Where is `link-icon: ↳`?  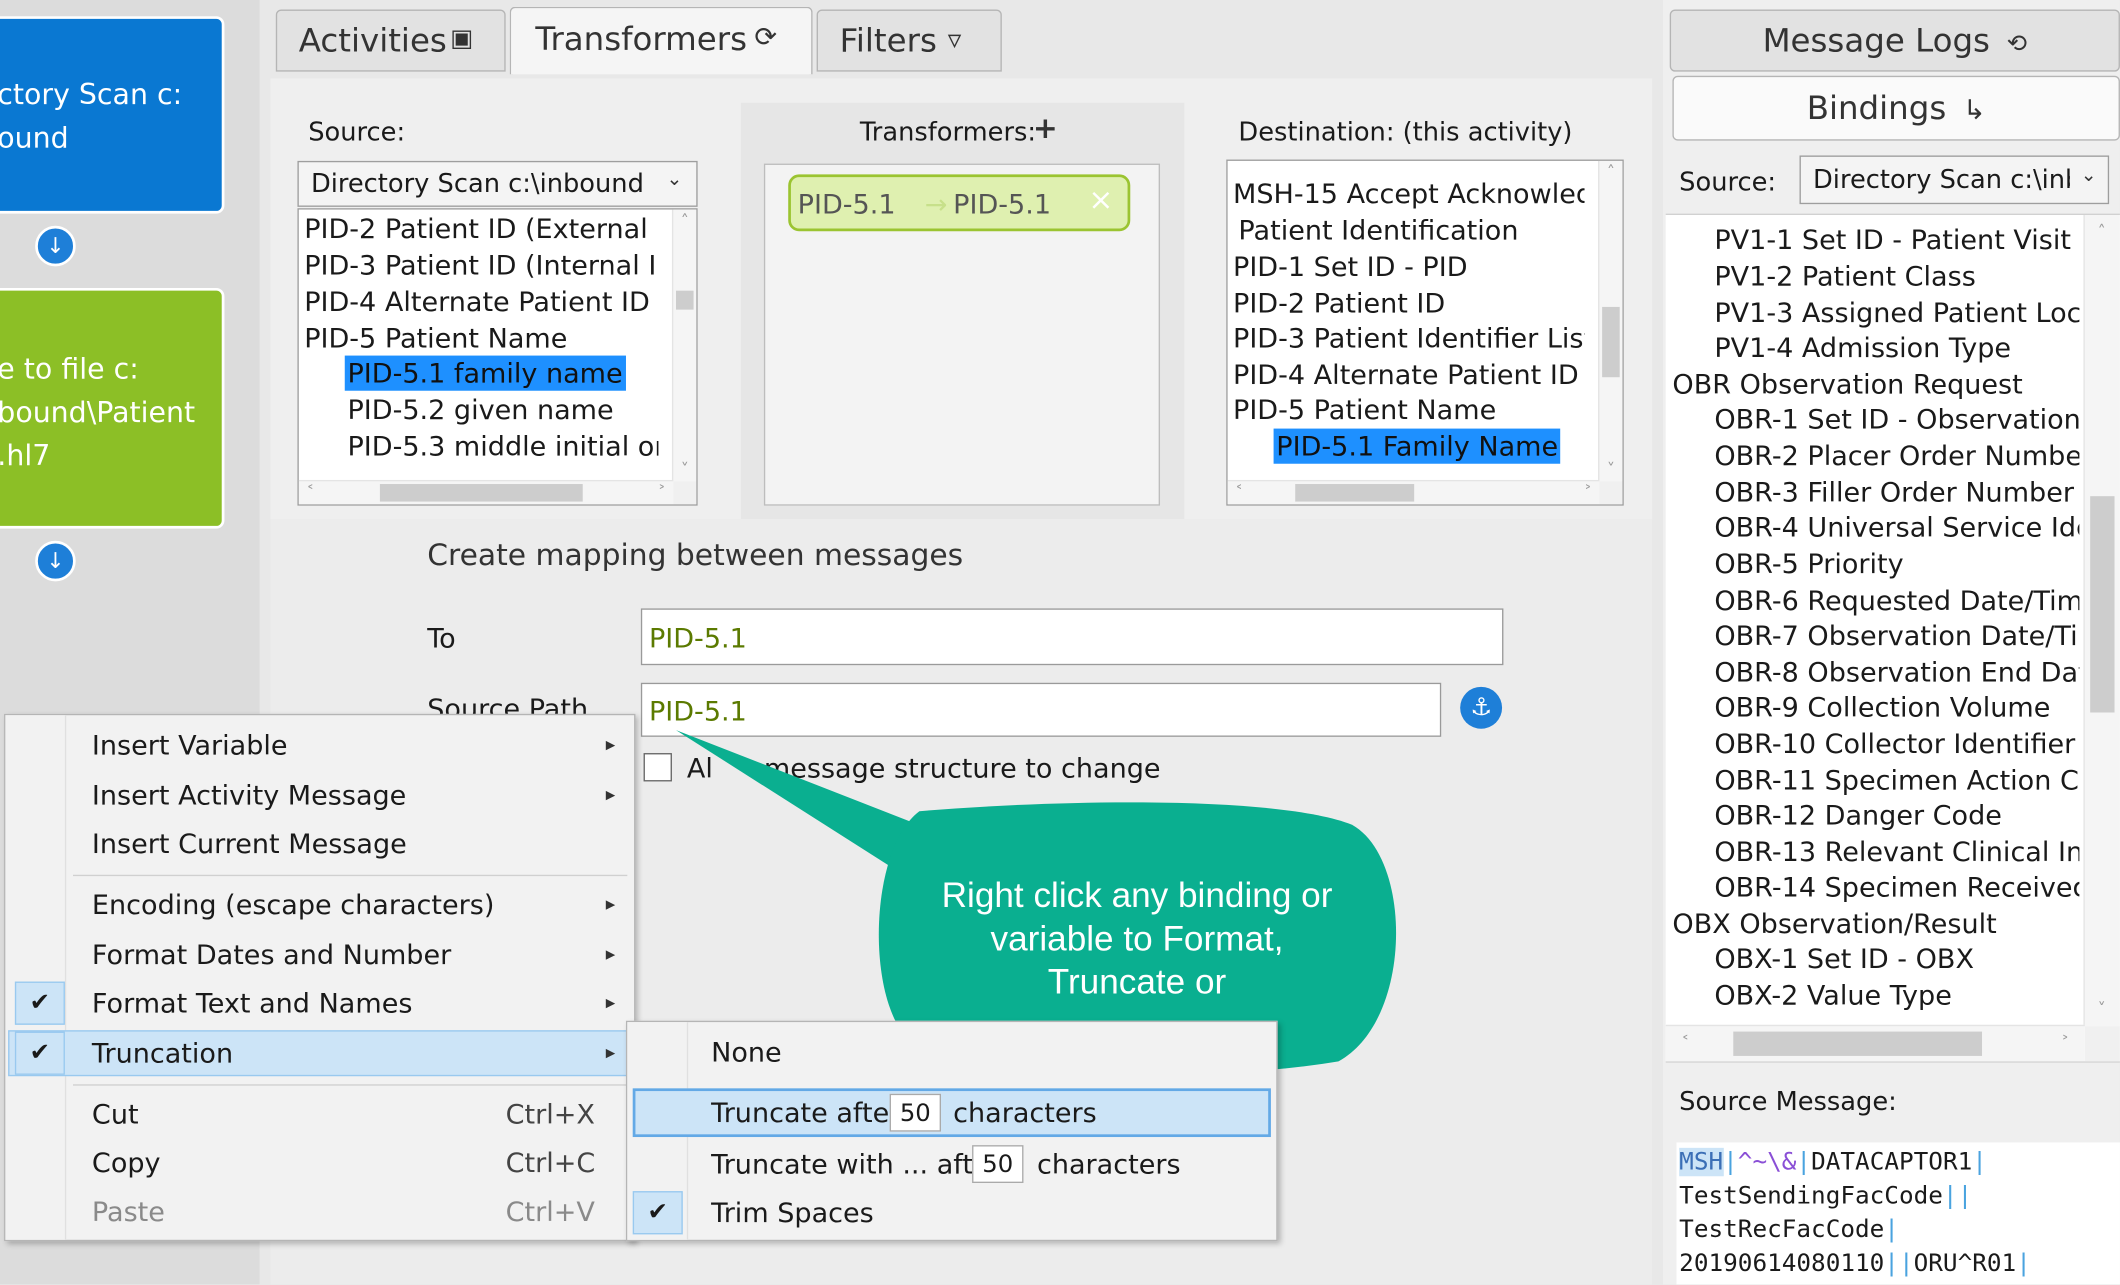 link-icon: ↳ is located at coordinates (1974, 109).